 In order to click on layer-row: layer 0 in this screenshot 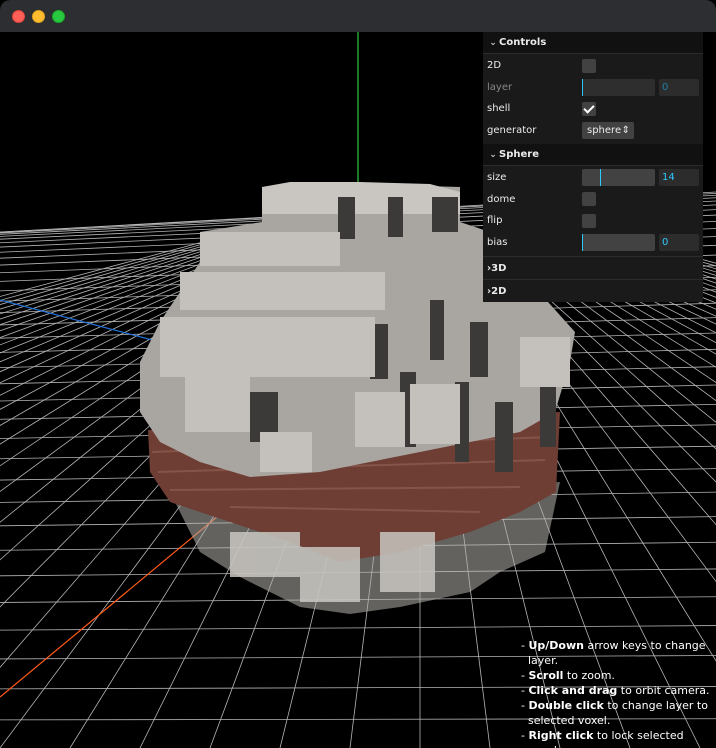, I will do `click(593, 88)`.